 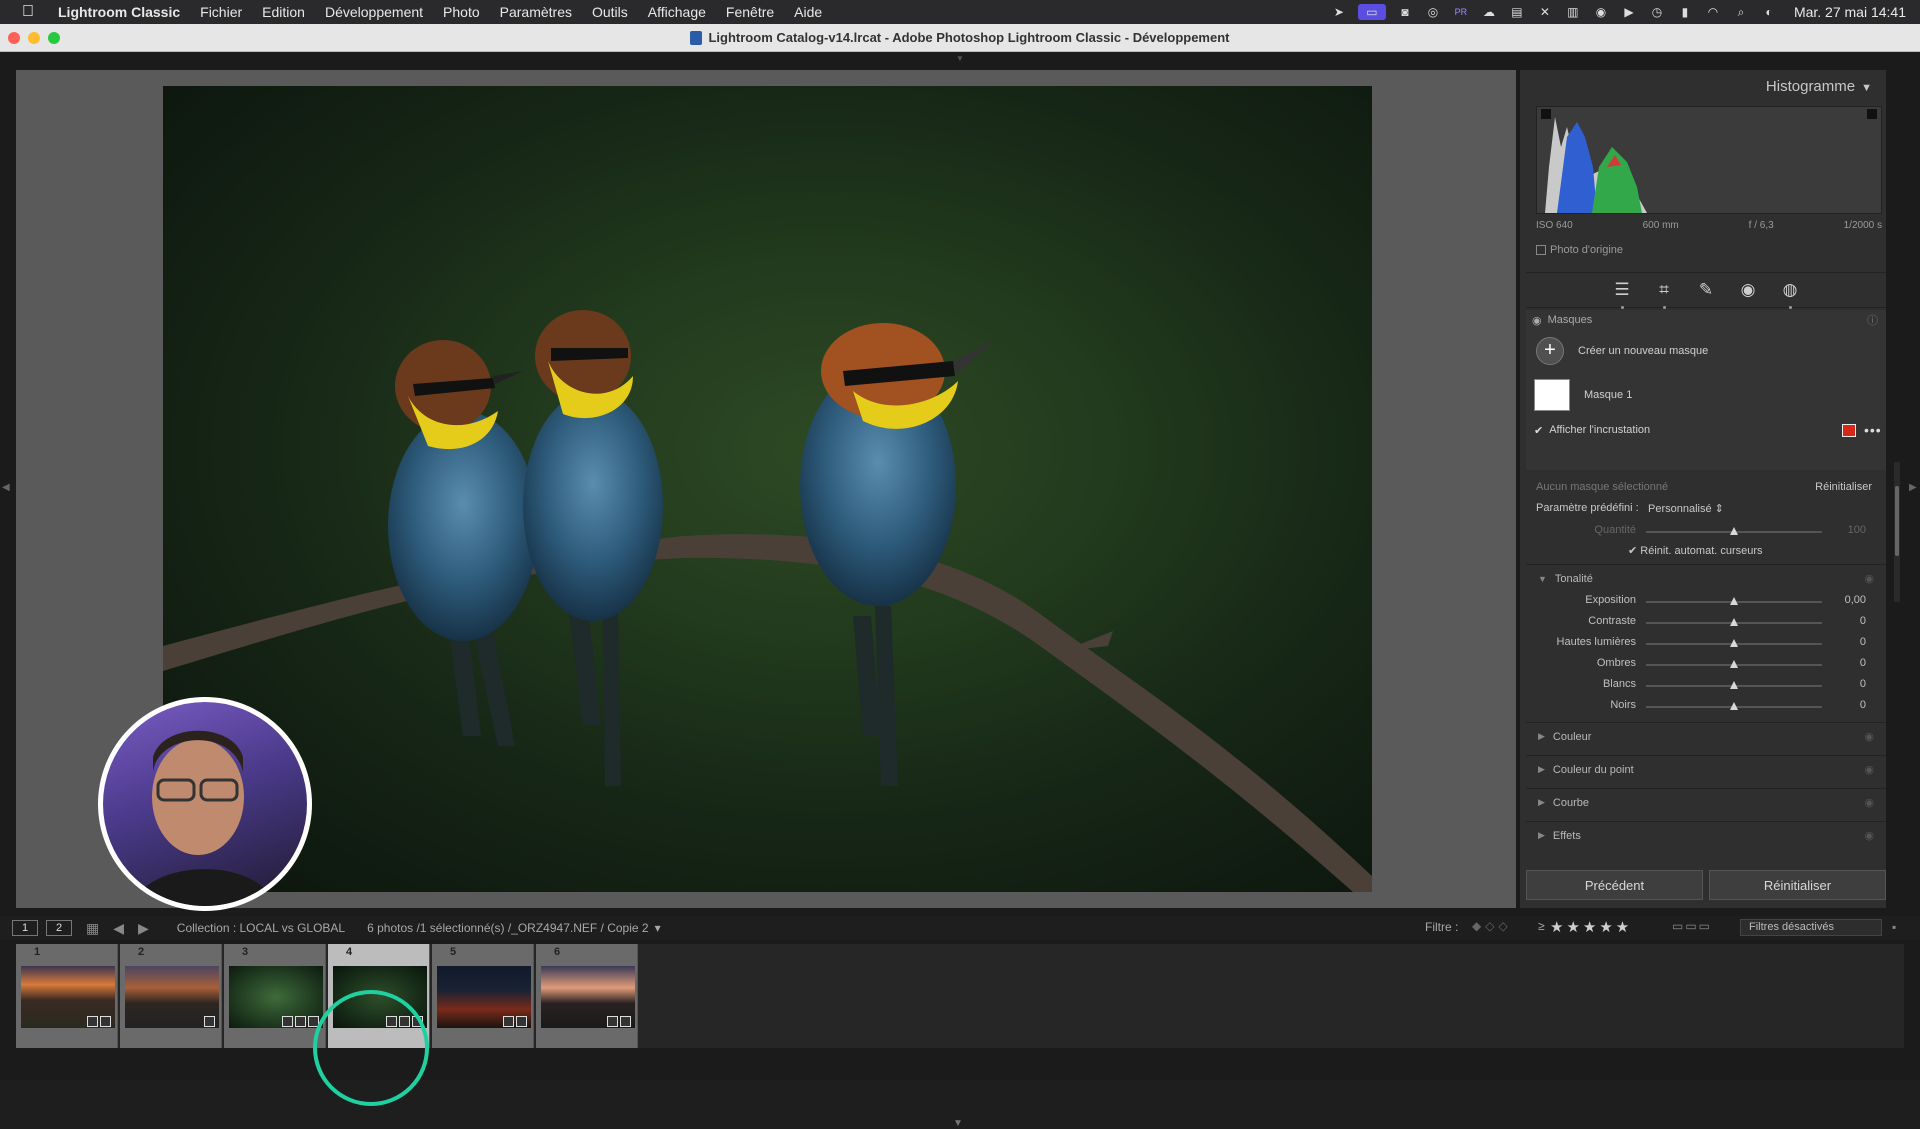 What do you see at coordinates (118, 928) in the screenshot?
I see `back-arrow-icon: ◀` at bounding box center [118, 928].